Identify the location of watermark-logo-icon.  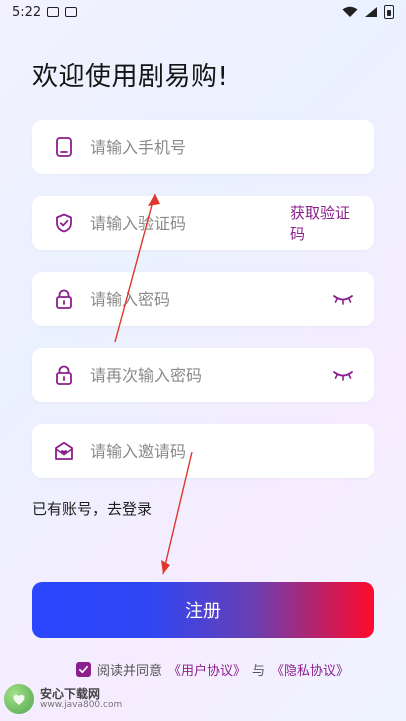
(19, 699).